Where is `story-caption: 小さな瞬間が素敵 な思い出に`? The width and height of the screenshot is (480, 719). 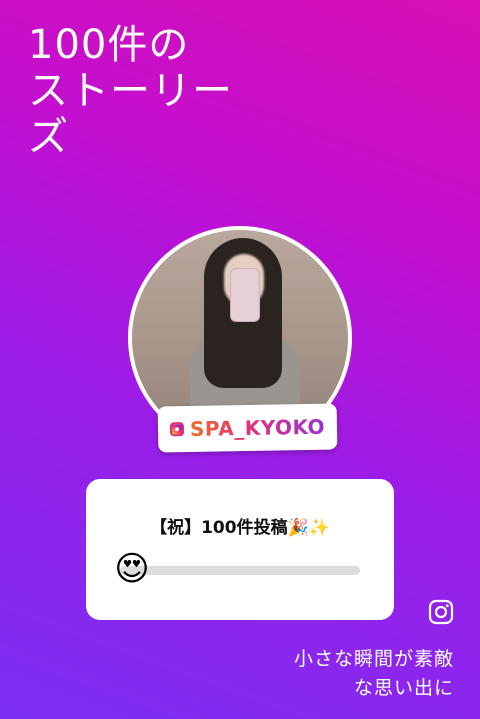 story-caption: 小さな瞬間が素敵 な思い出に is located at coordinates (374, 674).